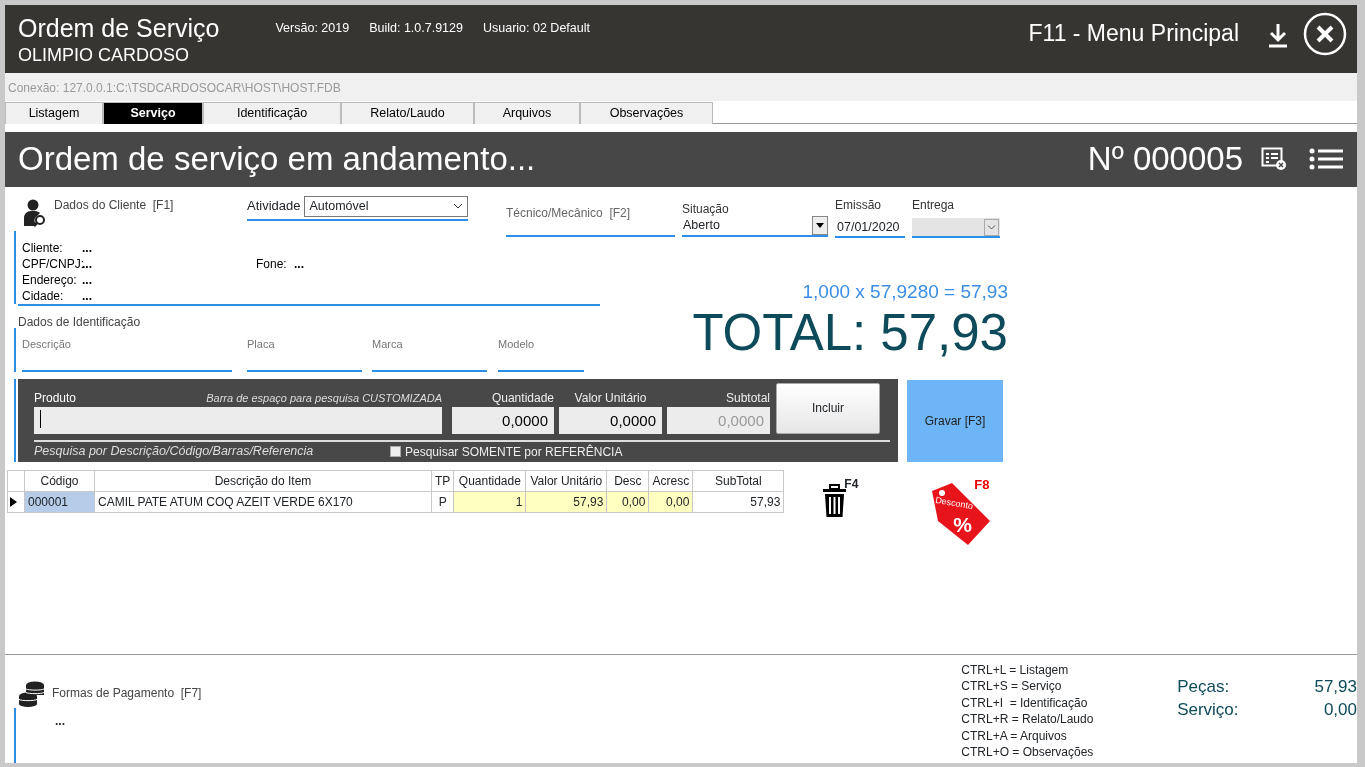  What do you see at coordinates (80, 320) in the screenshot?
I see `identification-title: Dados de Identificação` at bounding box center [80, 320].